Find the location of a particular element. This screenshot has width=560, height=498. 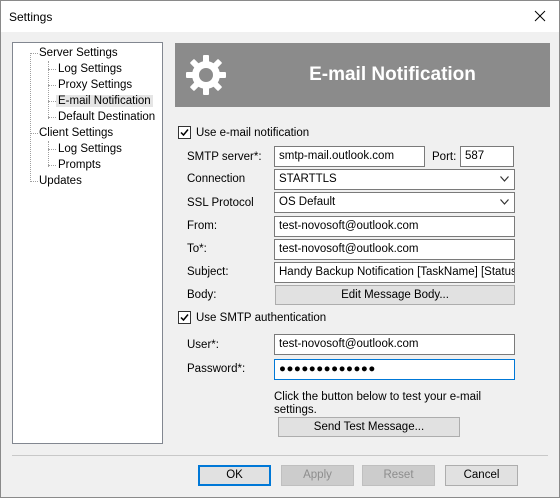

section-header: E-mail Notification is located at coordinates (362, 75).